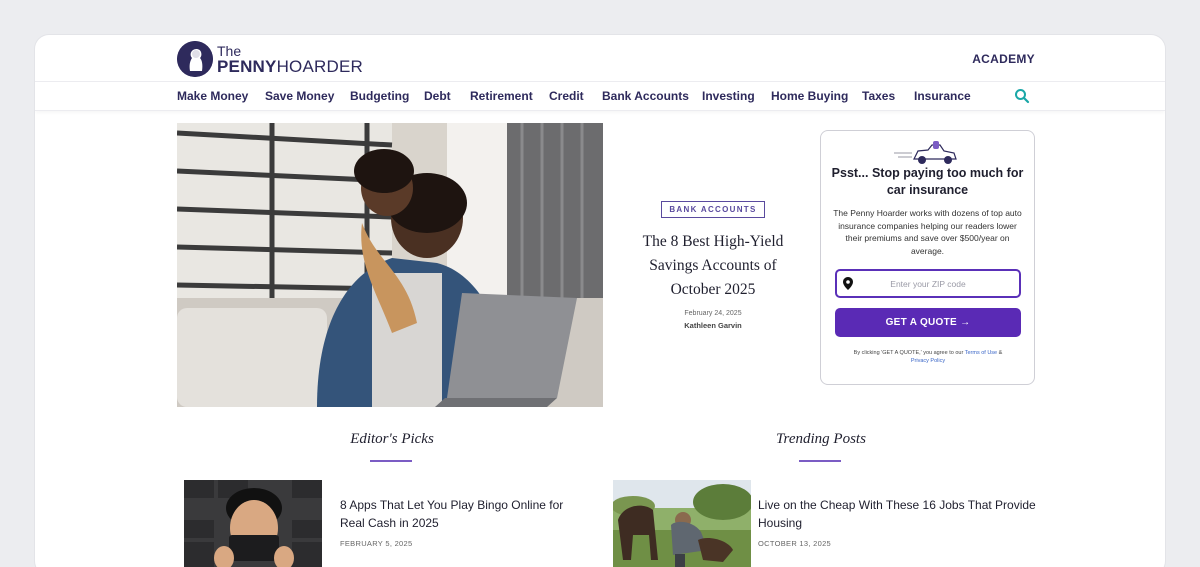 The image size is (1200, 567). I want to click on logo-penny: PENNY, so click(247, 66).